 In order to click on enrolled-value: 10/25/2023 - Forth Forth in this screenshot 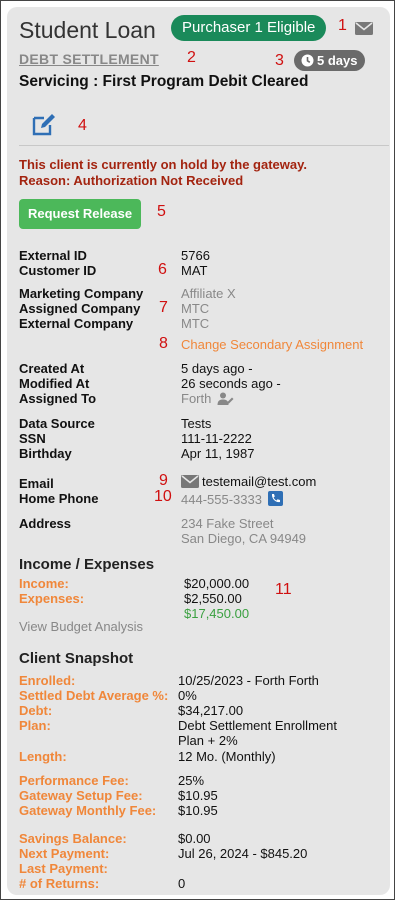, I will do `click(248, 680)`.